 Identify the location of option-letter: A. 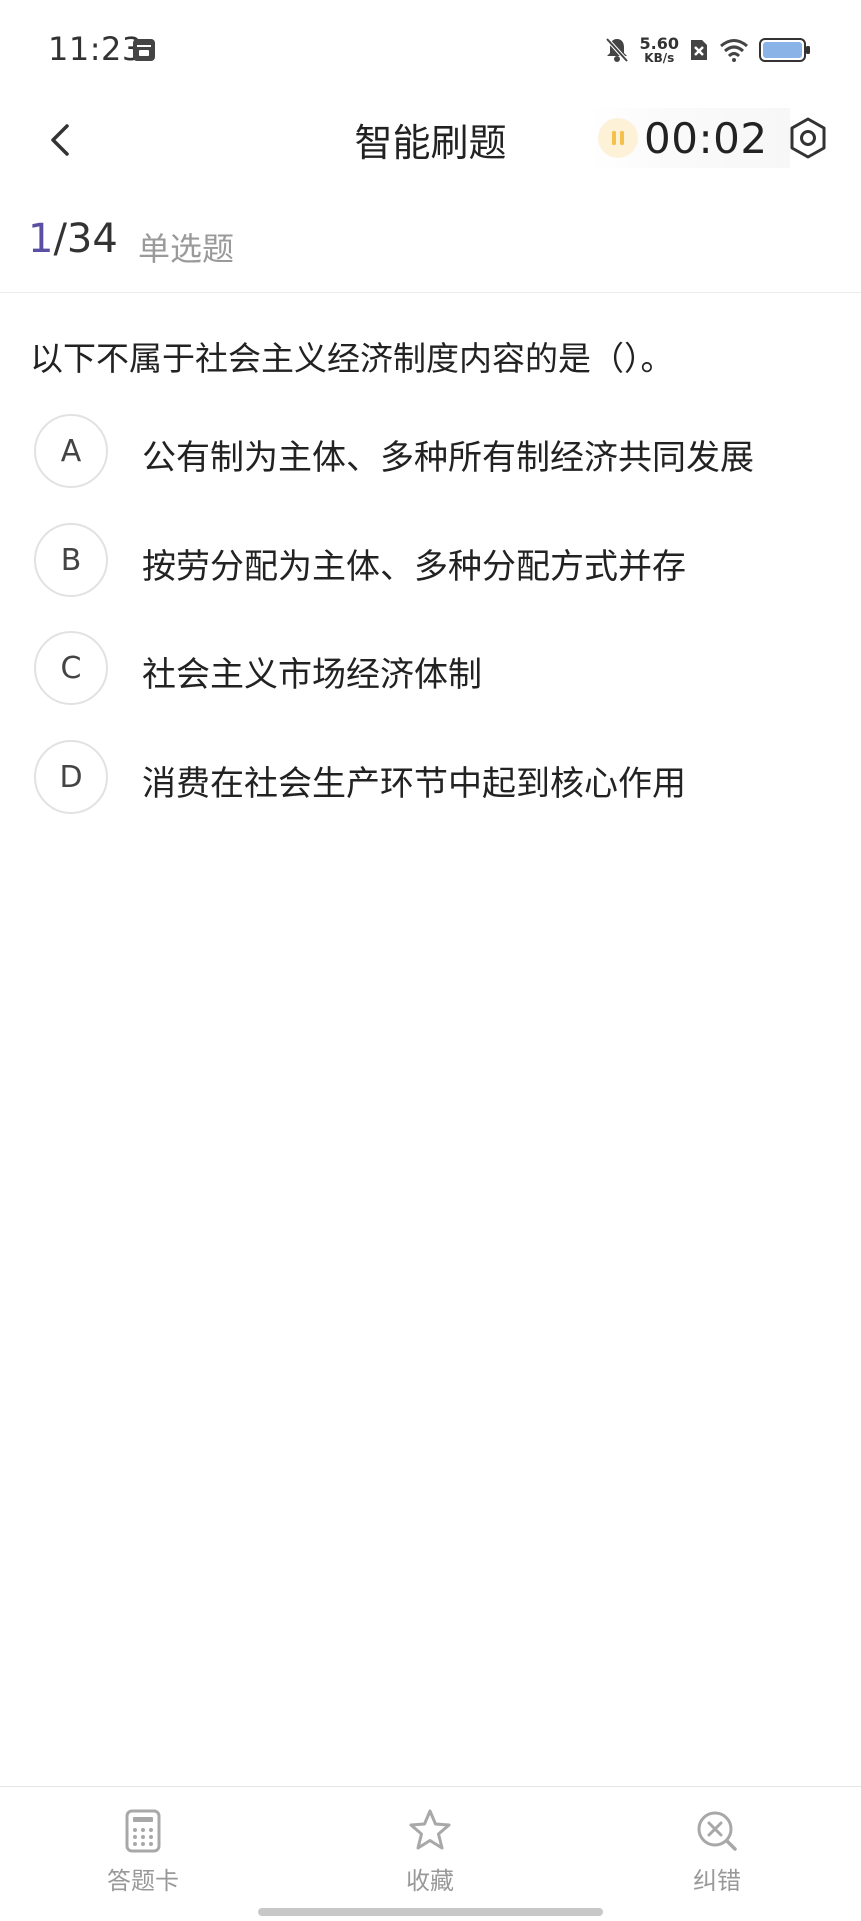
(71, 451).